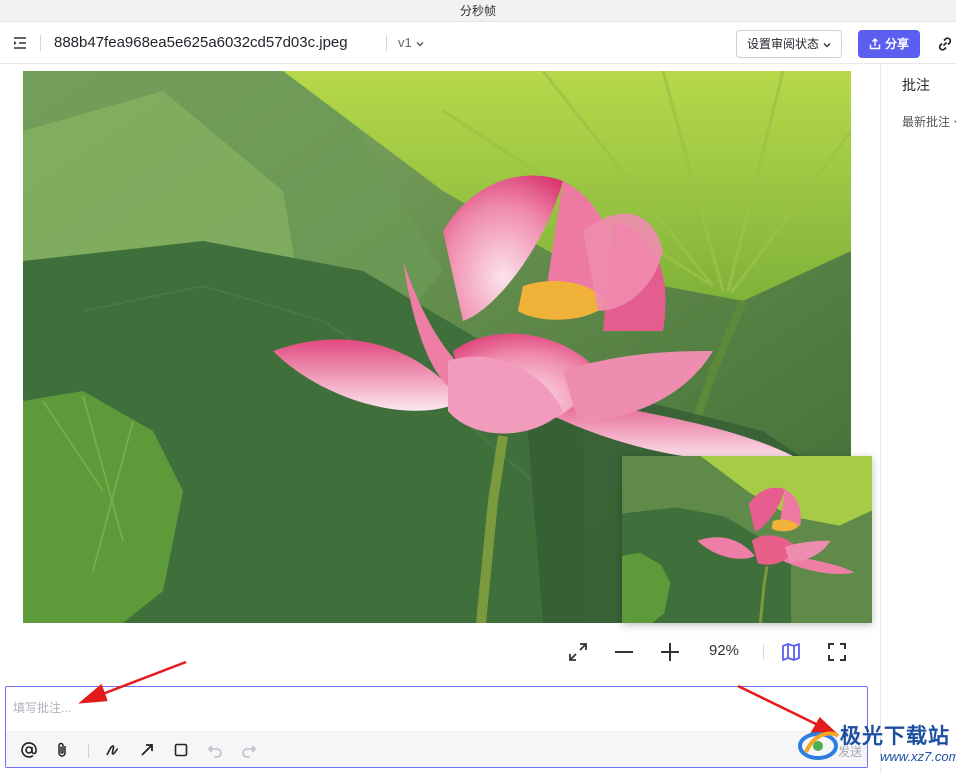  I want to click on comments-panel: 批注 最新批注, so click(918, 418).